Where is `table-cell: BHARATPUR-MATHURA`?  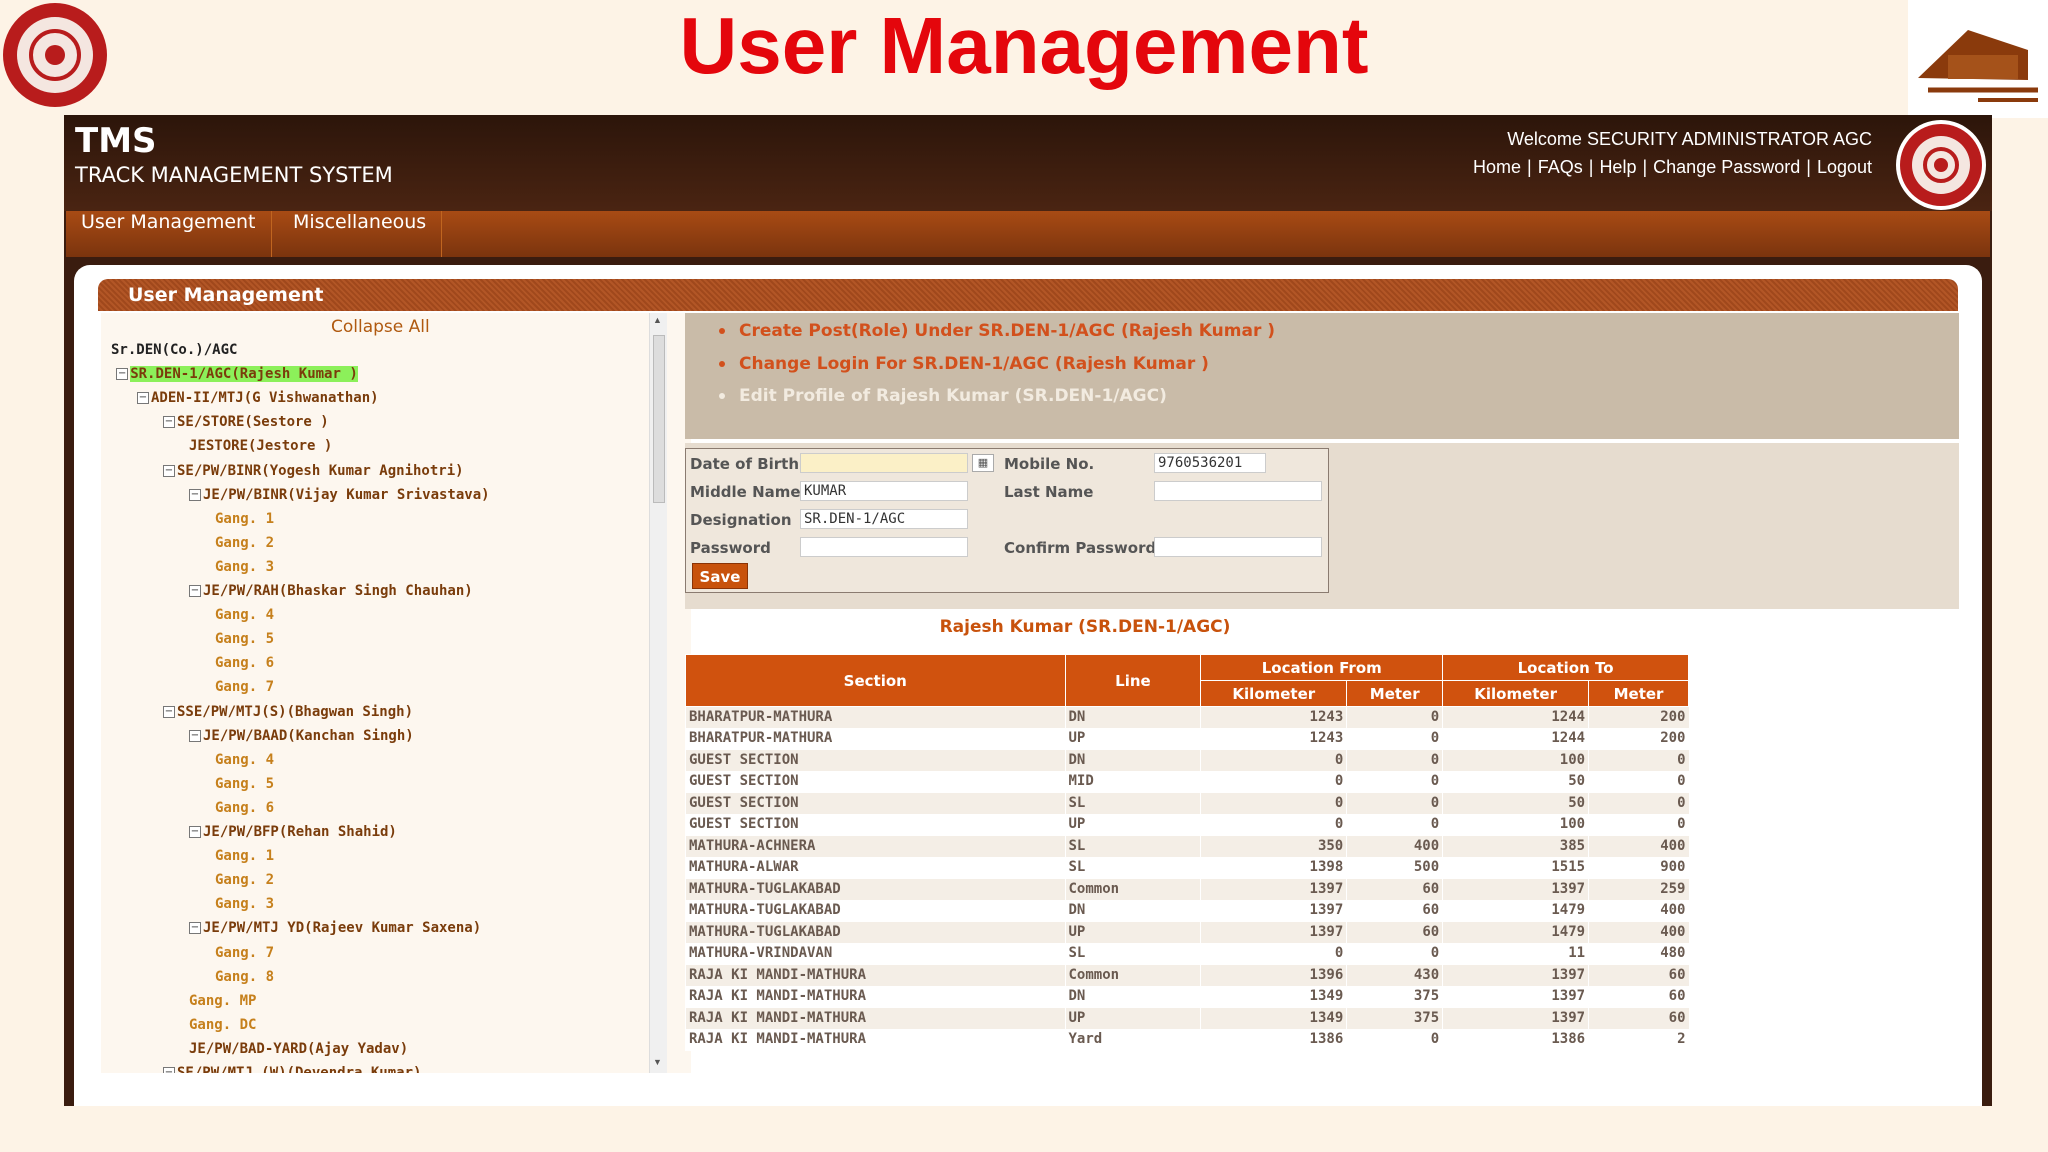
table-cell: BHARATPUR-MATHURA is located at coordinates (875, 717).